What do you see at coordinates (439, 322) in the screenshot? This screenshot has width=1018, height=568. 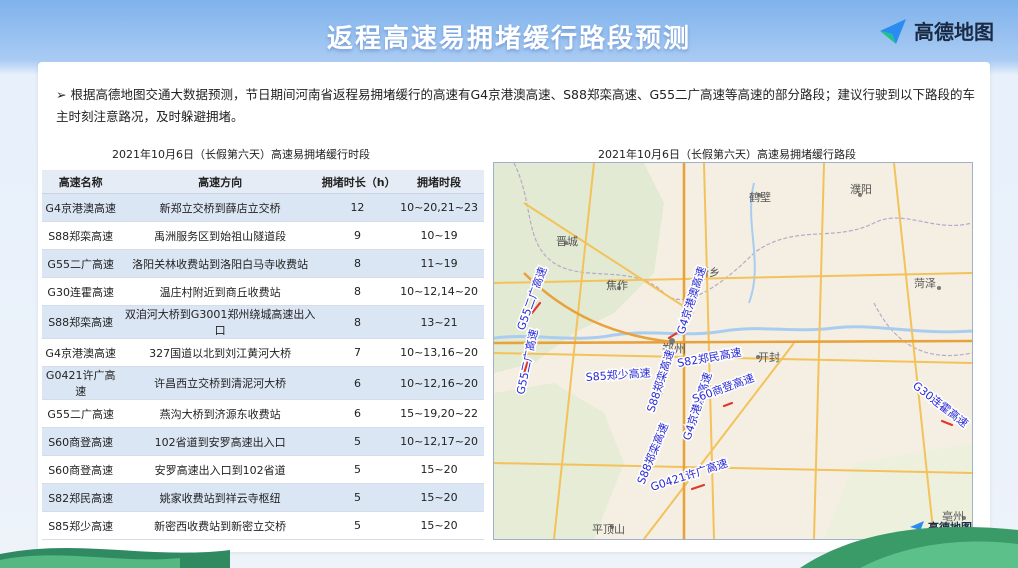 I see `cell-period: 13~21` at bounding box center [439, 322].